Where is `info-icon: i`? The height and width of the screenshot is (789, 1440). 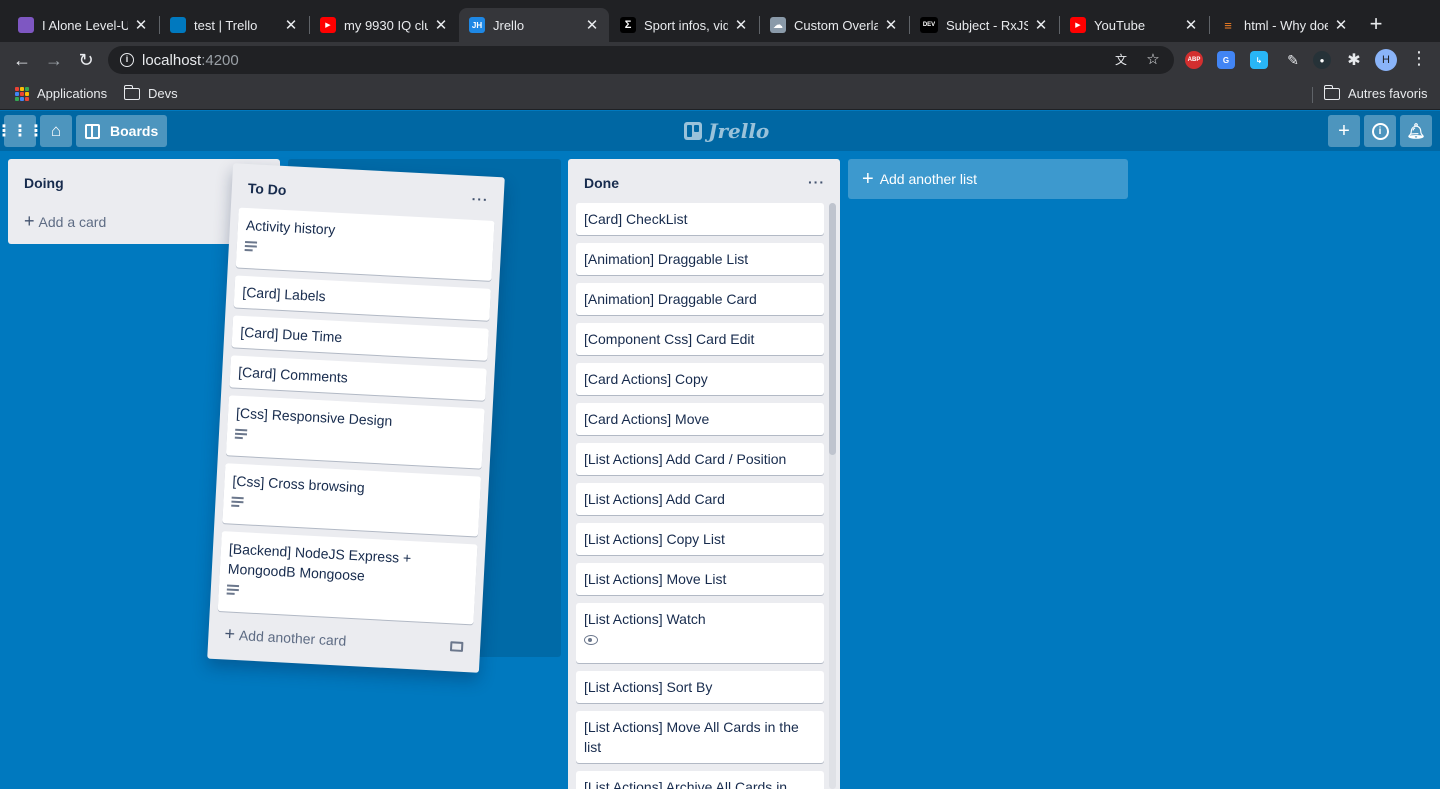 info-icon: i is located at coordinates (1380, 131).